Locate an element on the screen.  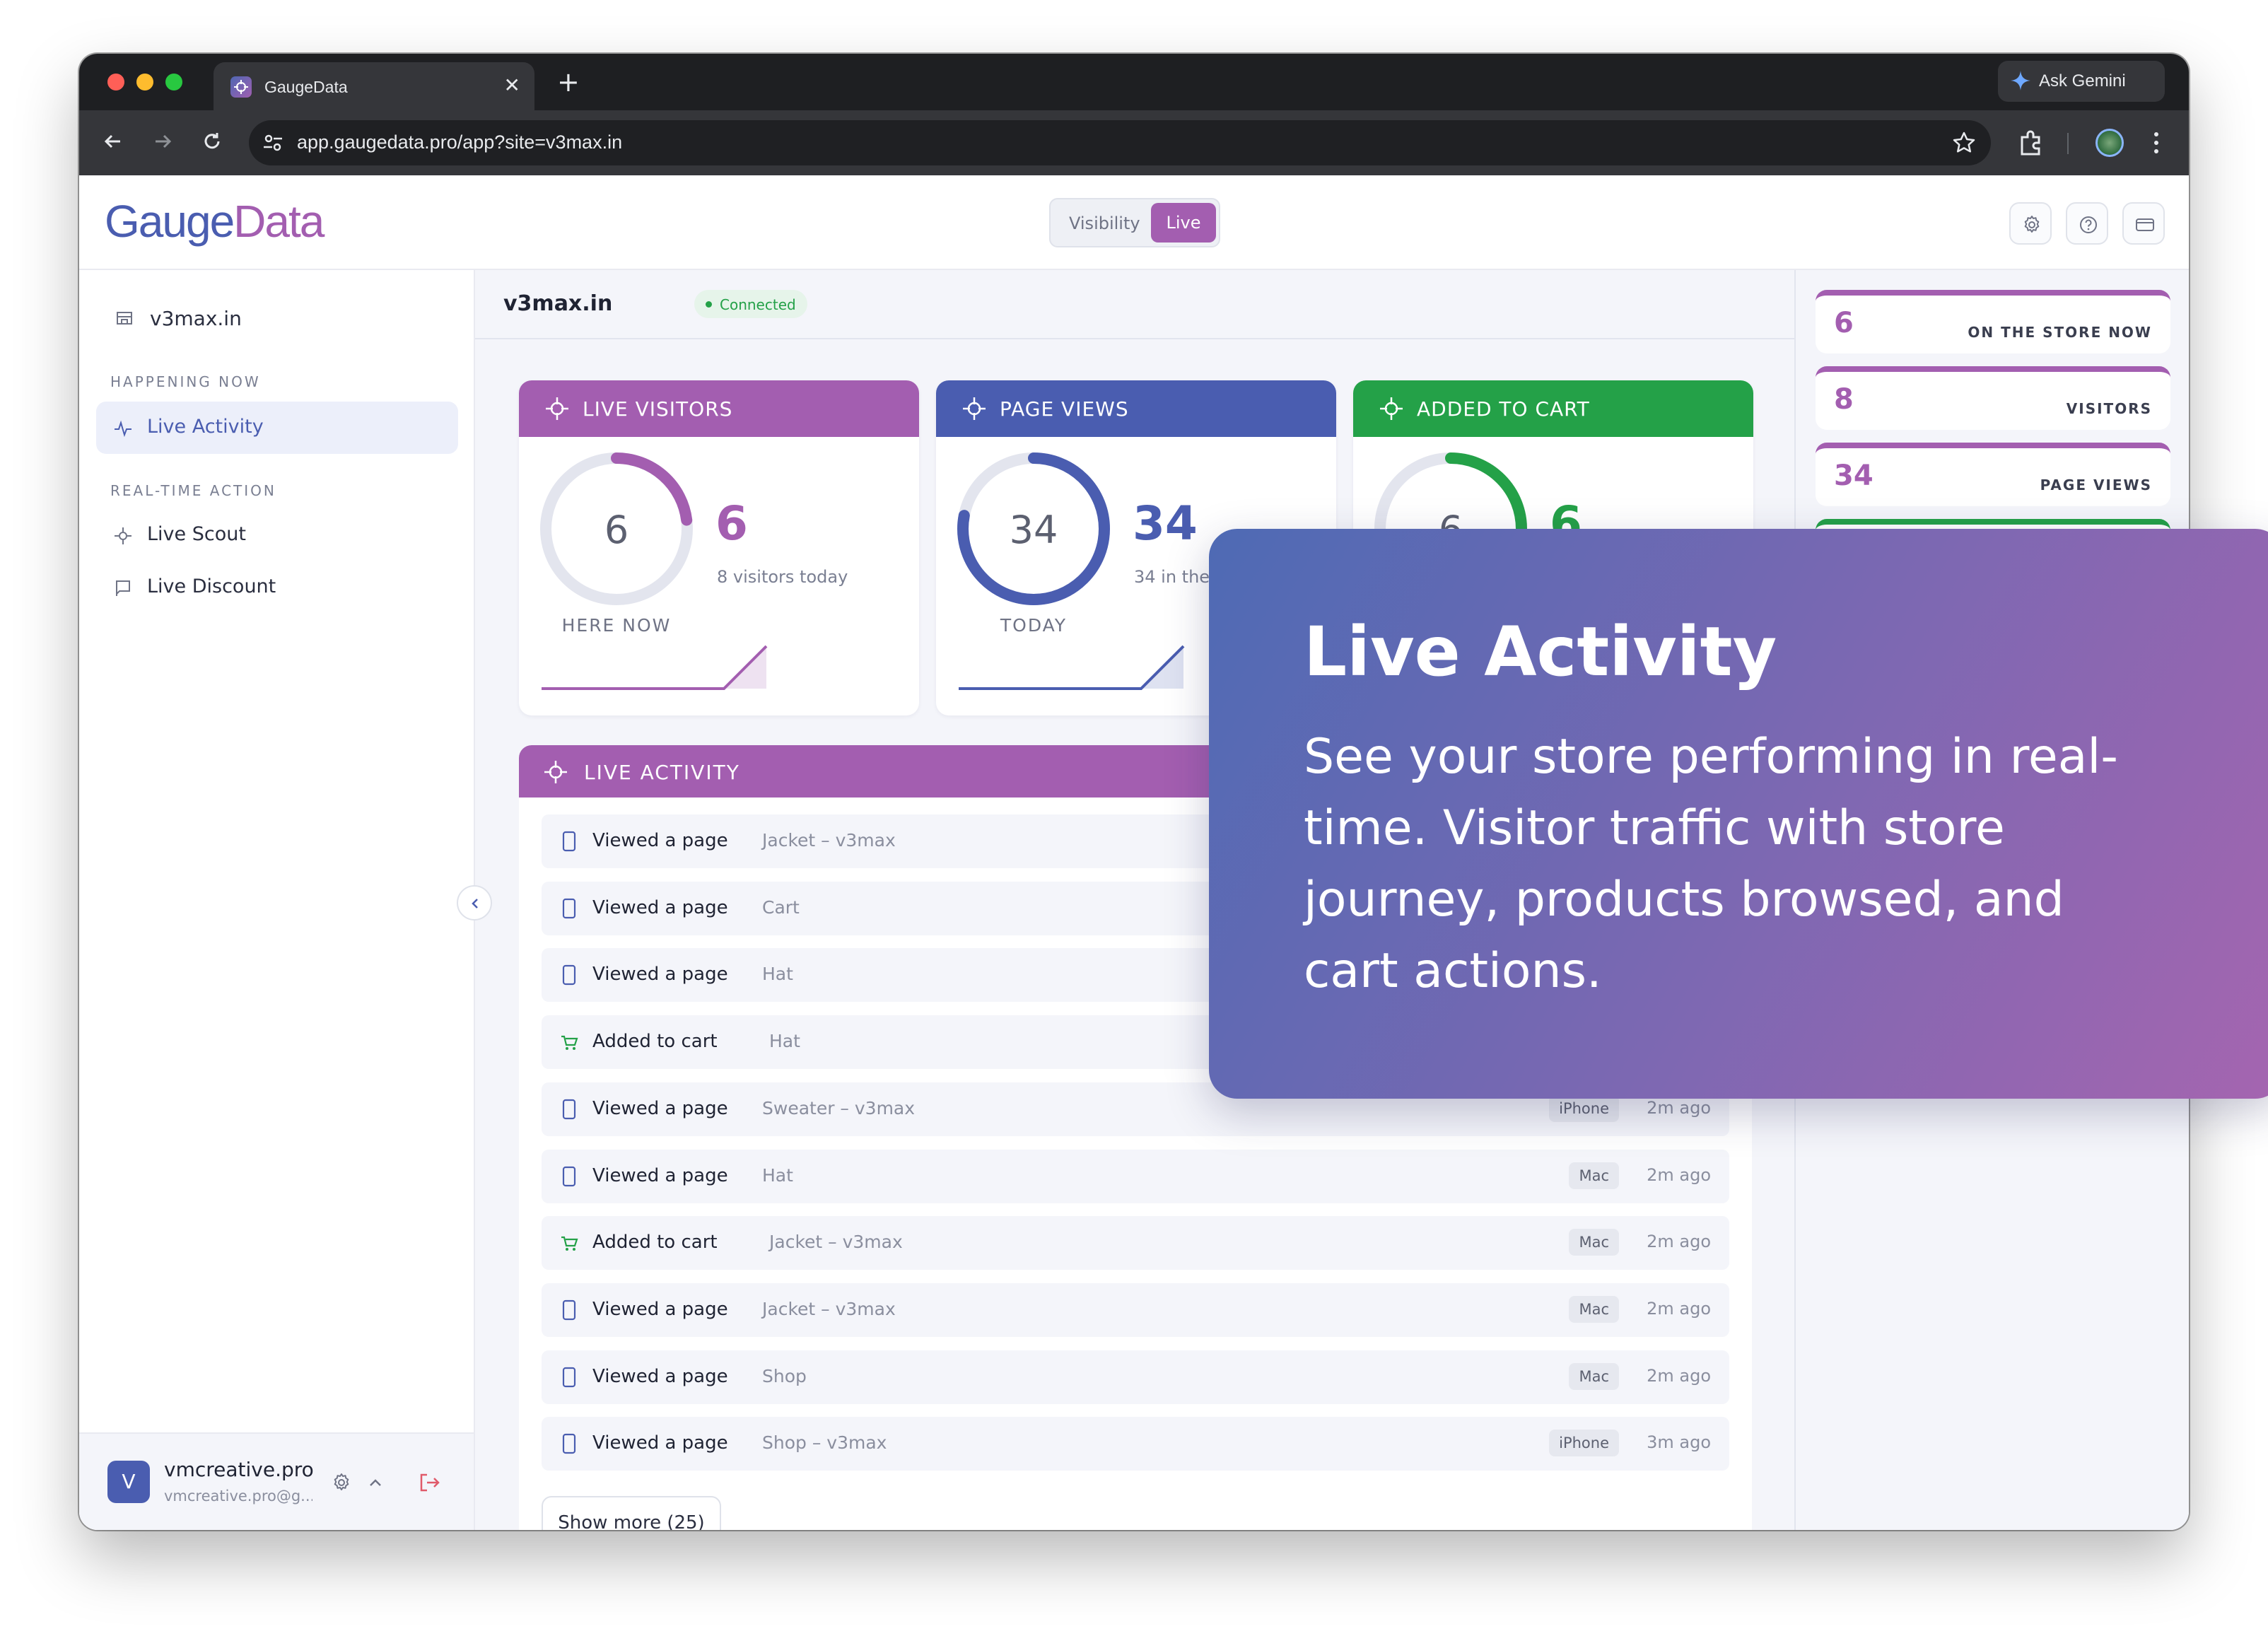
collapse-sidebar-button is located at coordinates (475, 903).